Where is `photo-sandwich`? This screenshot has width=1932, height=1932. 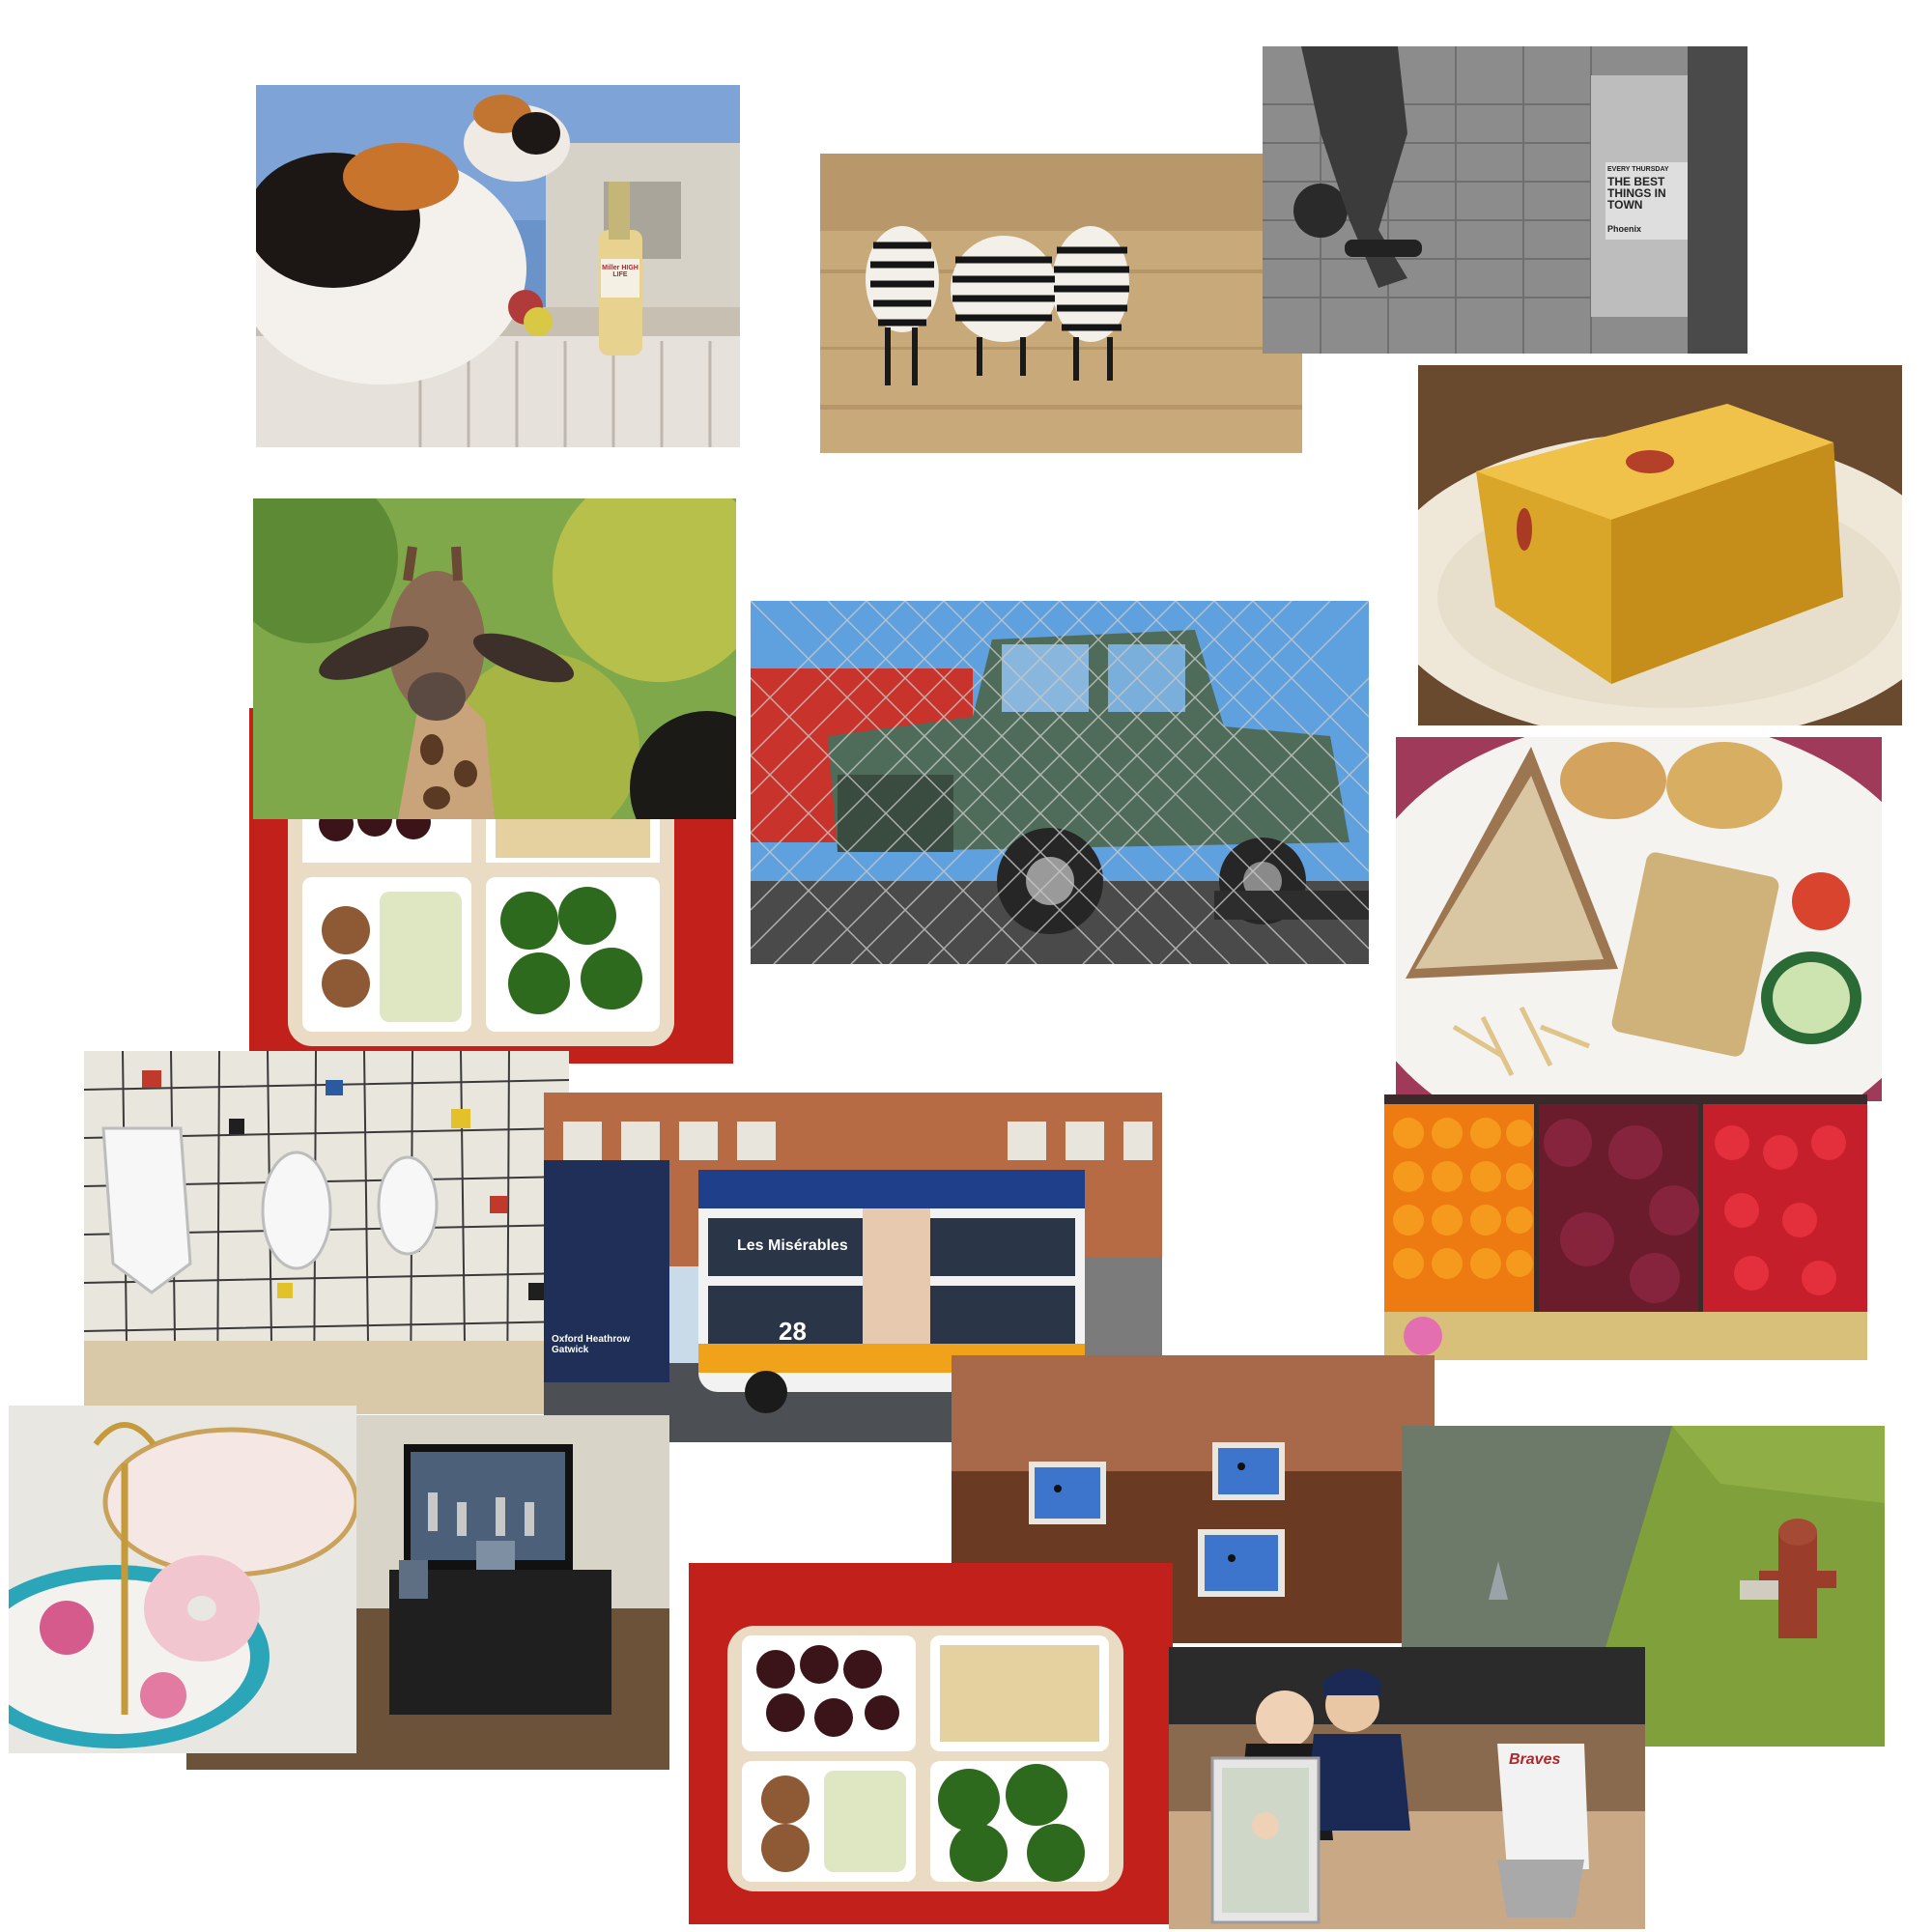 photo-sandwich is located at coordinates (1639, 919).